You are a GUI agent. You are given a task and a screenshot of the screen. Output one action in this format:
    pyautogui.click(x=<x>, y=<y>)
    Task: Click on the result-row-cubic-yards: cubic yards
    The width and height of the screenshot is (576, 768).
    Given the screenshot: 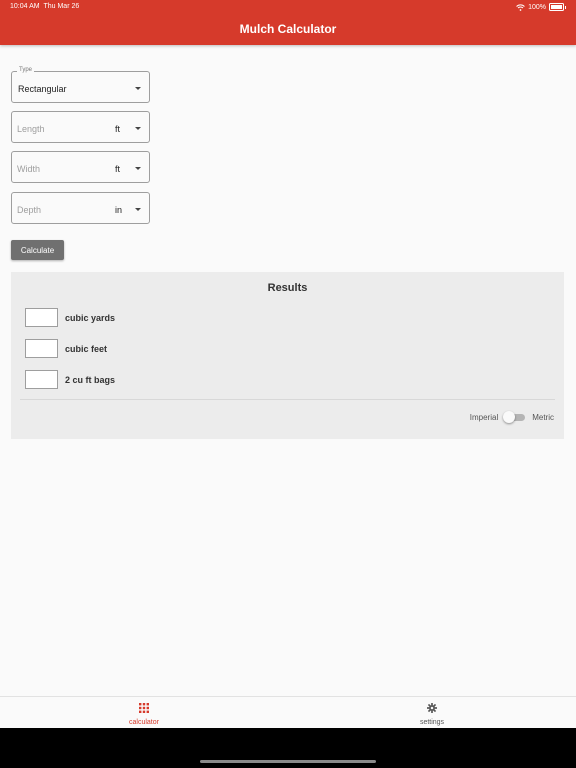 What is the action you would take?
    pyautogui.click(x=125, y=318)
    